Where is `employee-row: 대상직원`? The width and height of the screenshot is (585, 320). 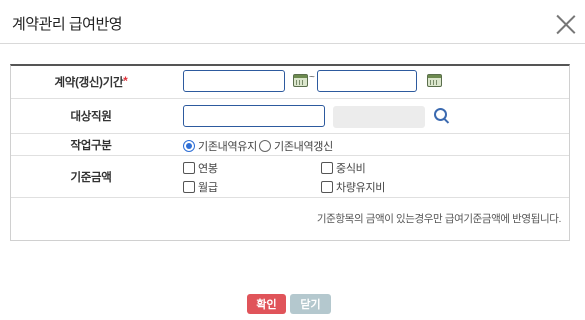 employee-row: 대상직원 is located at coordinates (290, 116).